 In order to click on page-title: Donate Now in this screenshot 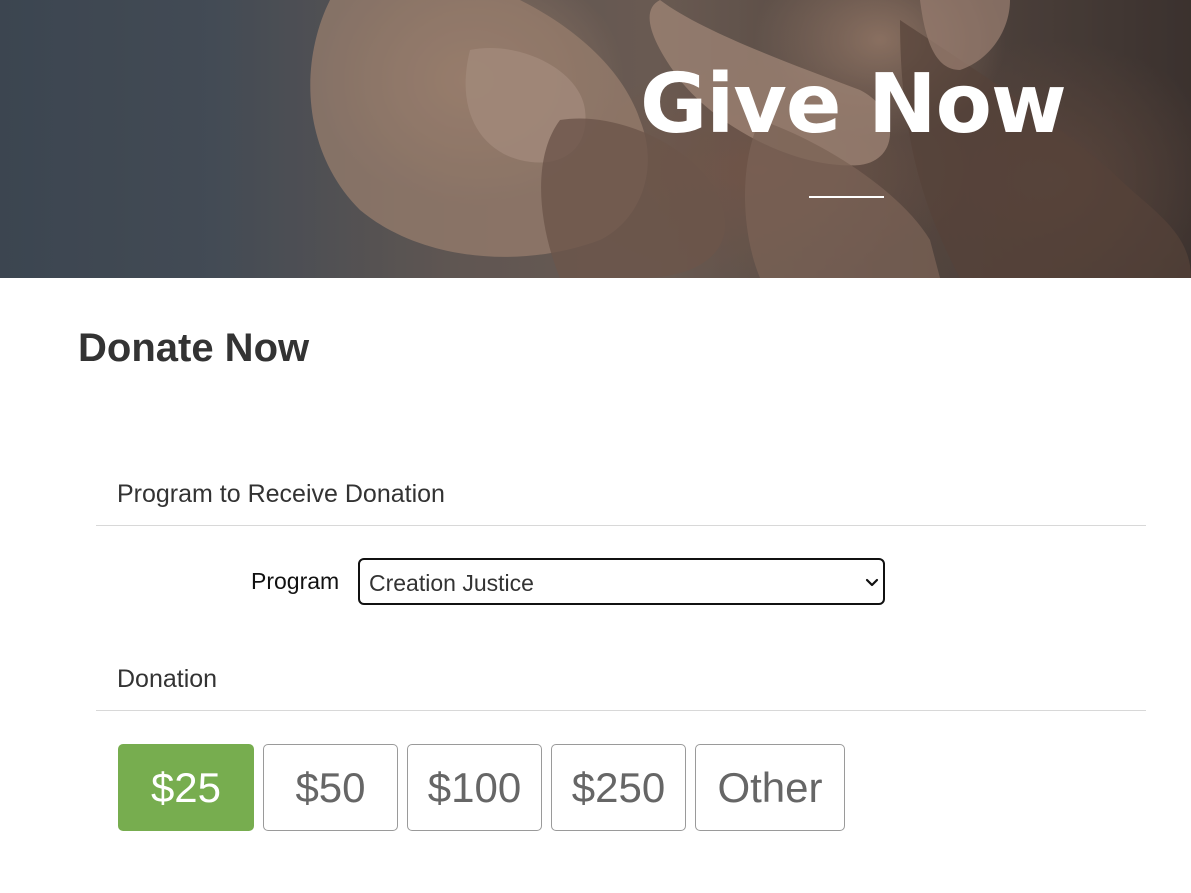, I will do `click(194, 348)`.